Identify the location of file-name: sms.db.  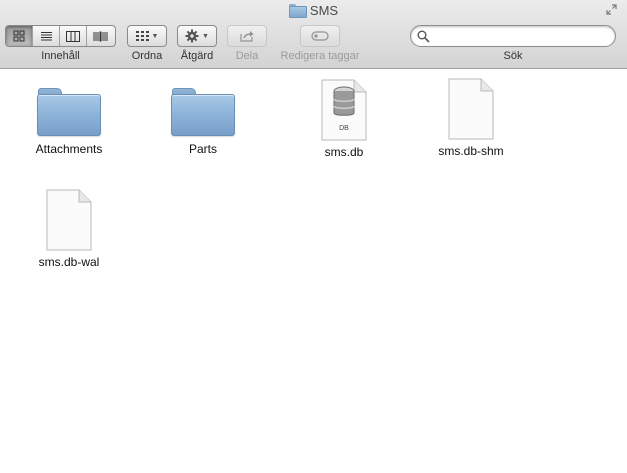
(344, 152).